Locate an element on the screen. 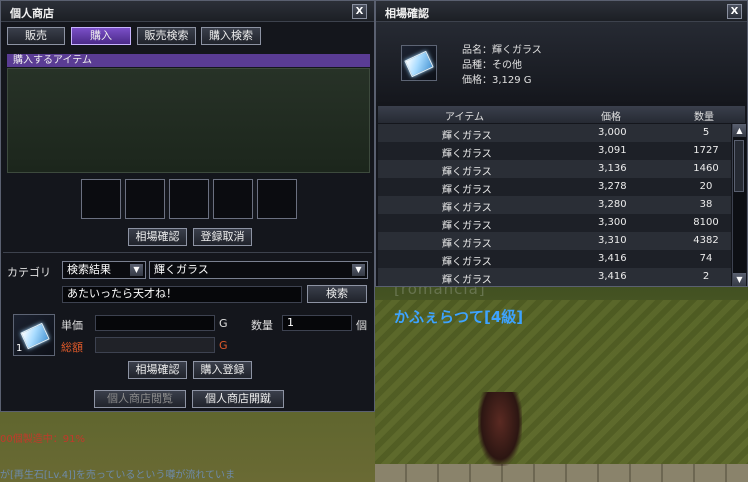 This screenshot has width=748, height=482. purchase-register-button: 購入登録 is located at coordinates (222, 370).